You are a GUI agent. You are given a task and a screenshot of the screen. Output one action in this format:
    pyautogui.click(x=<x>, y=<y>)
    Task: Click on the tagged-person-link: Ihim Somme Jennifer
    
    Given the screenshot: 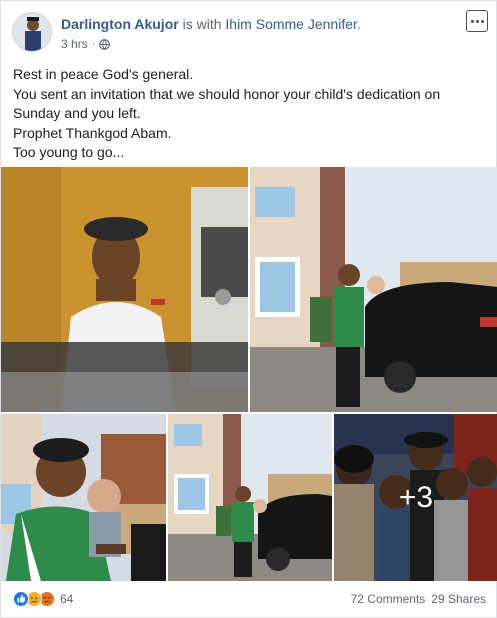 What is the action you would take?
    pyautogui.click(x=291, y=24)
    